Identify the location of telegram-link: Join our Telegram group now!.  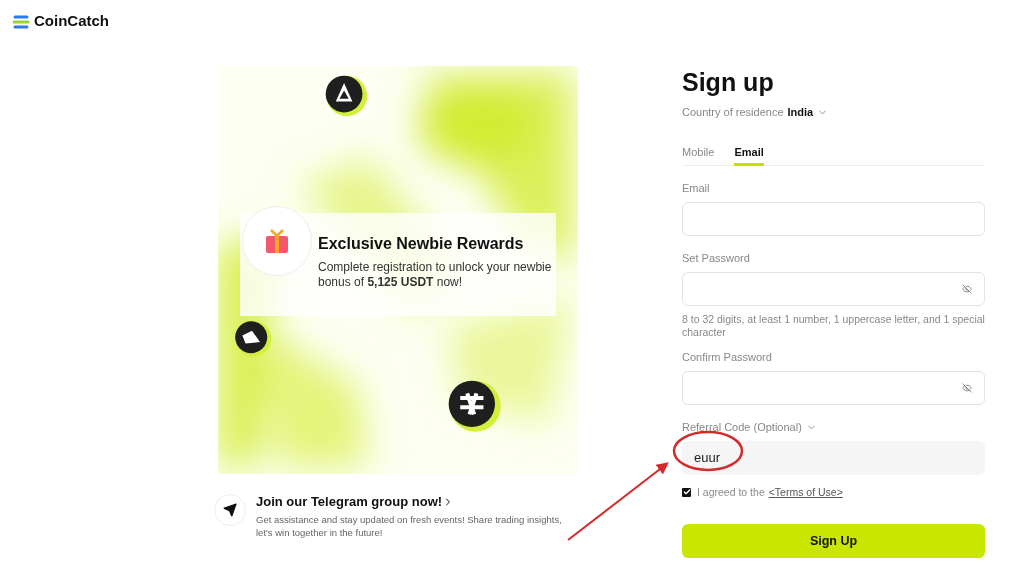
(349, 502).